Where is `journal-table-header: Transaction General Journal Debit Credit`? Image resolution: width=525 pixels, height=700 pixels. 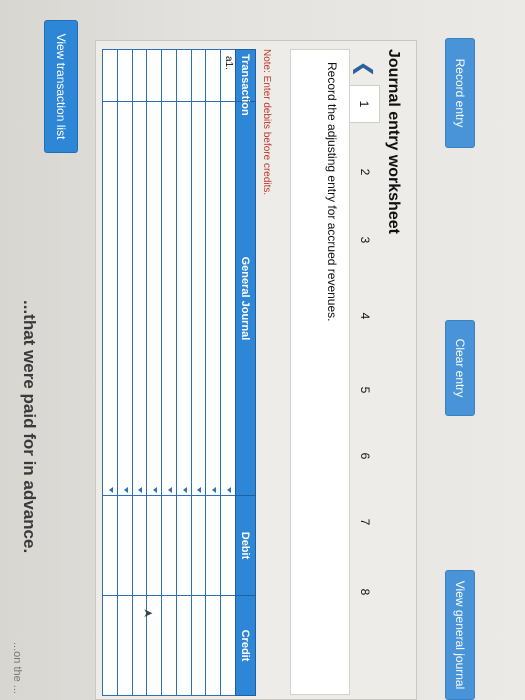
journal-table-header: Transaction General Journal Debit Credit is located at coordinates (245, 372).